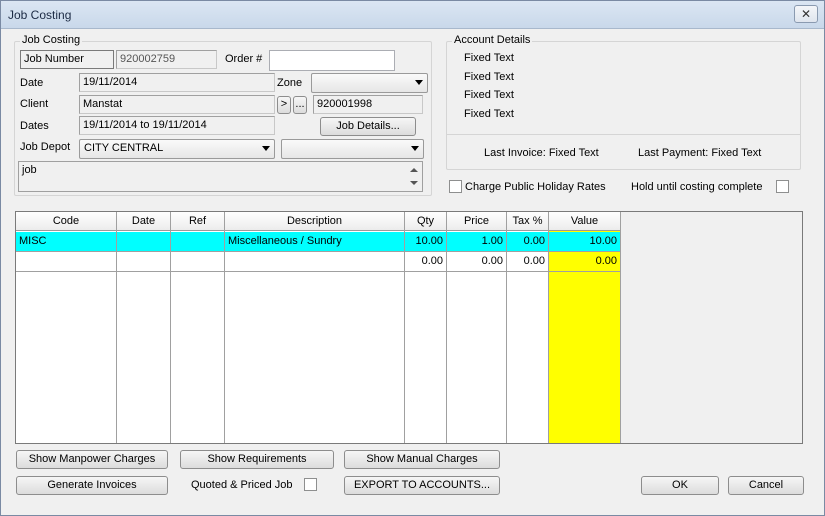 The height and width of the screenshot is (516, 825). Describe the element at coordinates (426, 242) in the screenshot. I see `table-cell-qty: 10.00` at that location.